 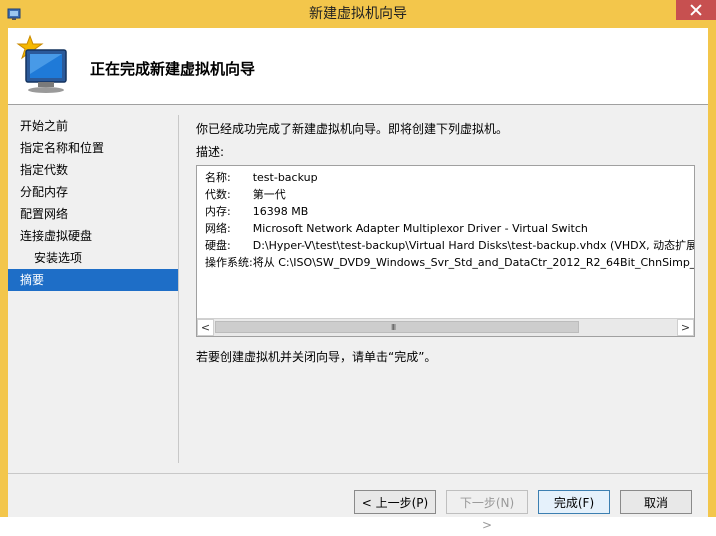 I want to click on finish-button: 完成(F), so click(x=574, y=502).